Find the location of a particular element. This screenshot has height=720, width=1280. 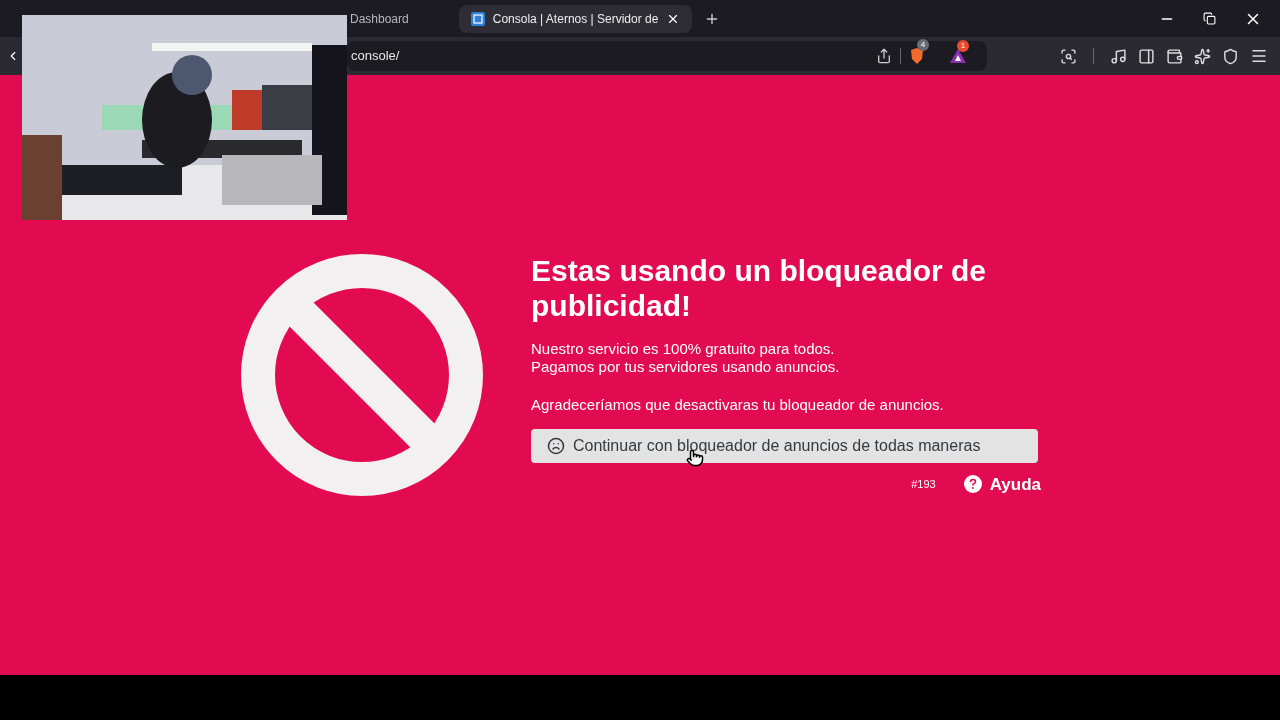

share-icon is located at coordinates (884, 56).